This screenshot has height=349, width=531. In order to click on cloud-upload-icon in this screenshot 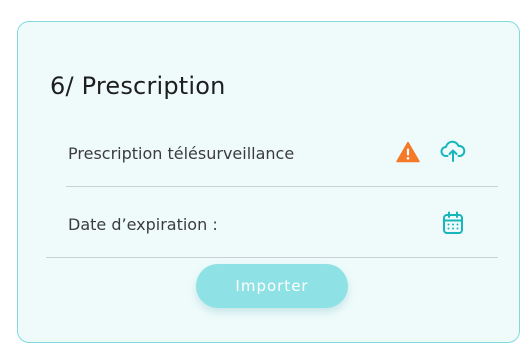, I will do `click(453, 151)`.